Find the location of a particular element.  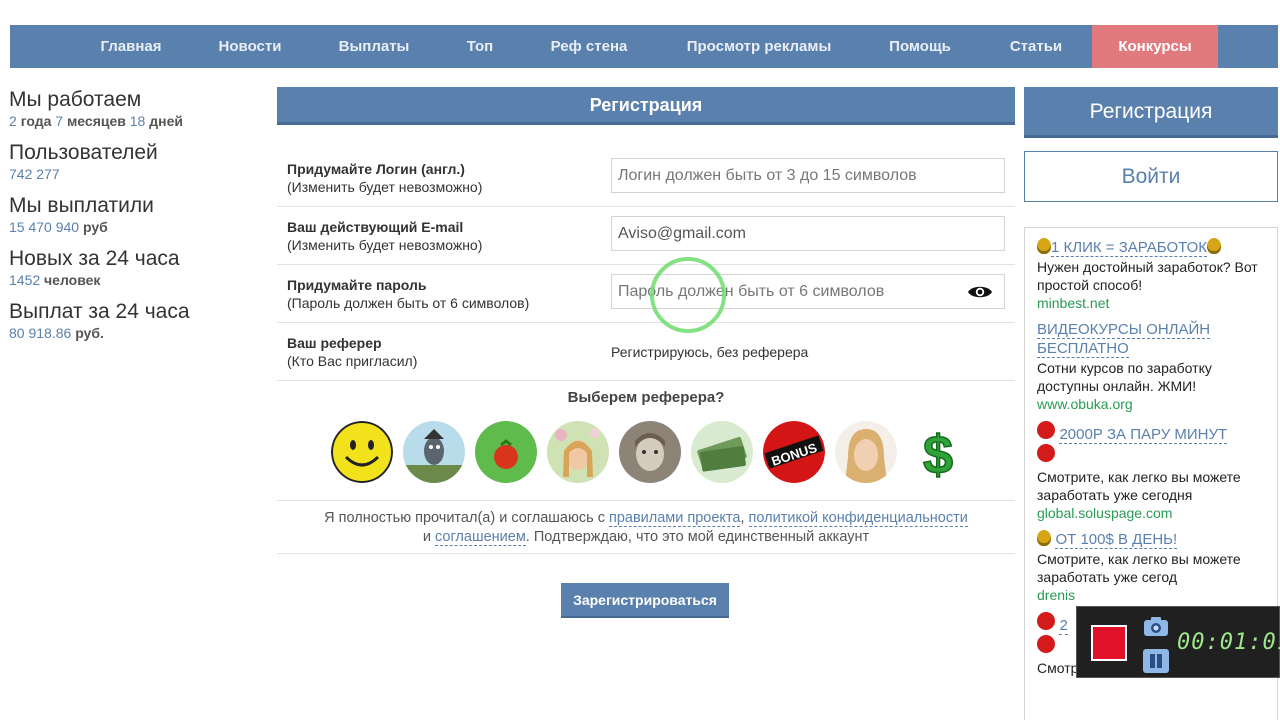

stat-working: Мы работаем 2 года 7 месяцев 18 дней is located at coordinates (129, 109).